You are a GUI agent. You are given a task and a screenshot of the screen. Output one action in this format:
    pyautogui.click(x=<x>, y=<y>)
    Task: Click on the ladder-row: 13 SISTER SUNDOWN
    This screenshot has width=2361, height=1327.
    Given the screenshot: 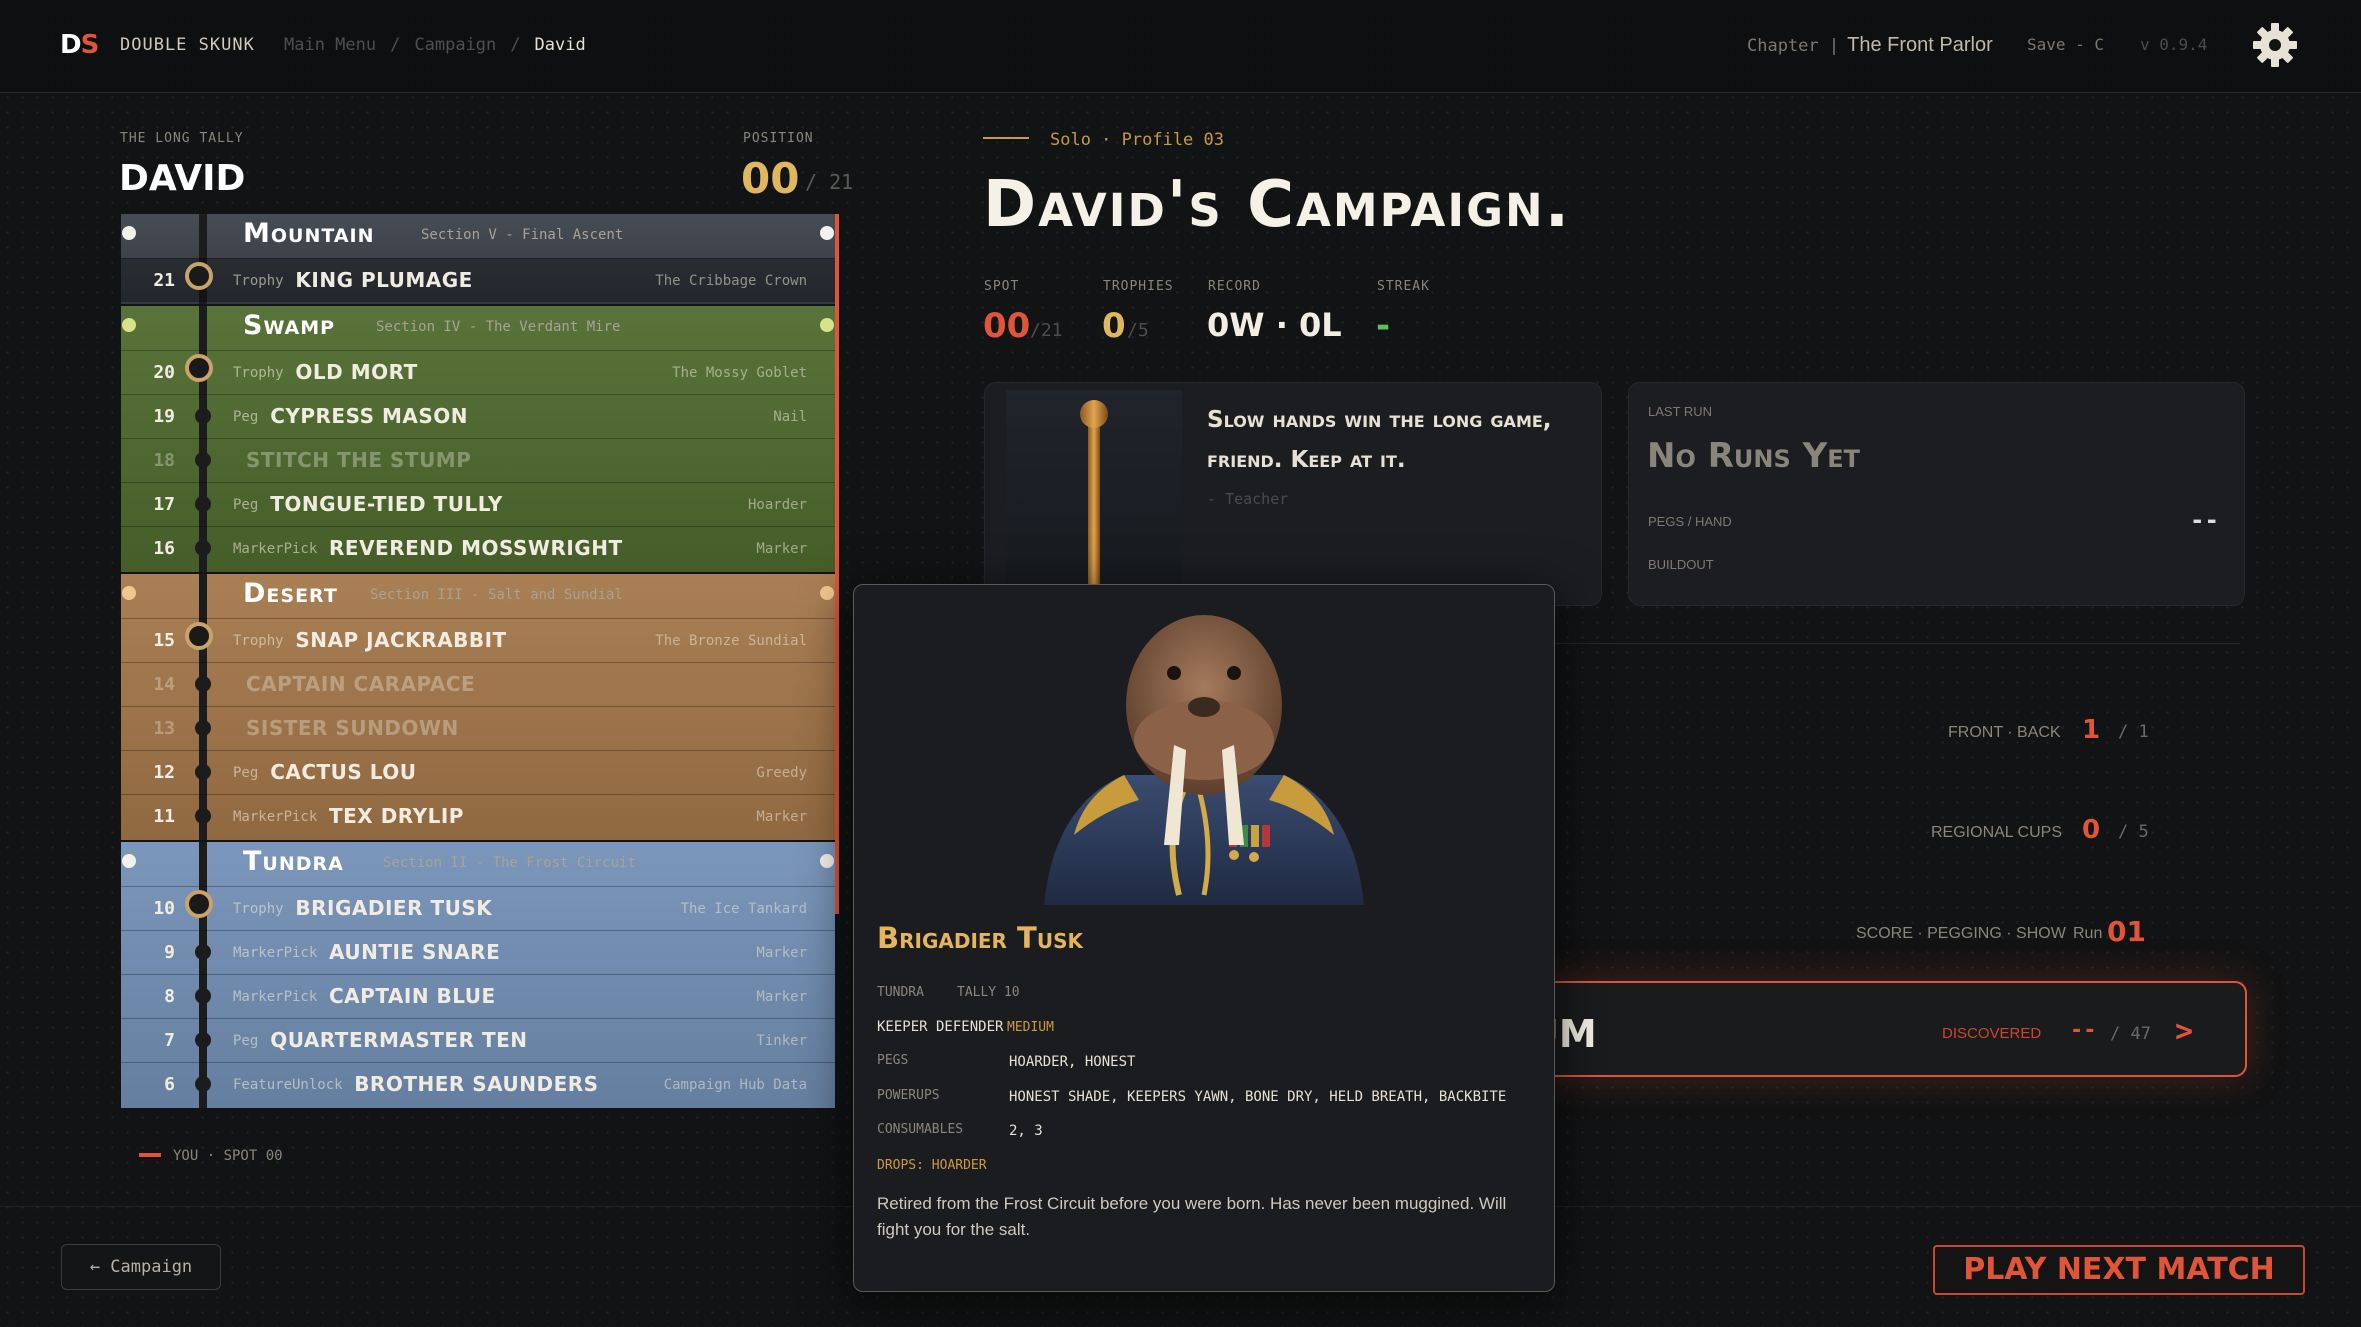 What is the action you would take?
    pyautogui.click(x=478, y=728)
    